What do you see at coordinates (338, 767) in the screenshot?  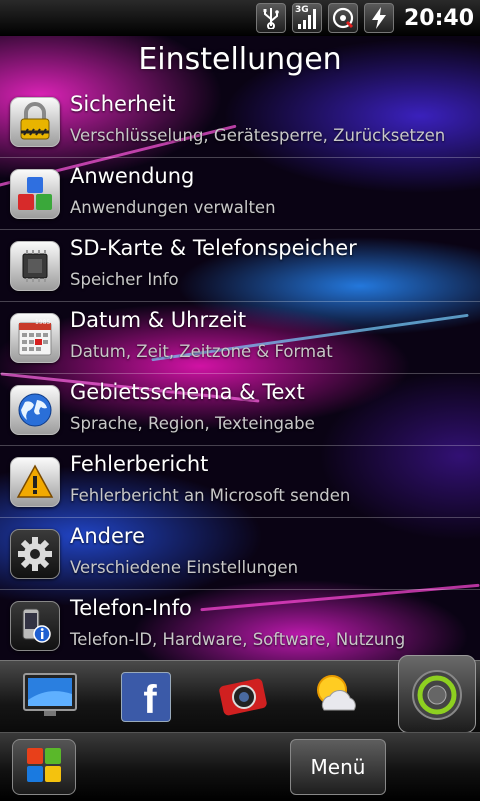 I see `menu-button: Menü` at bounding box center [338, 767].